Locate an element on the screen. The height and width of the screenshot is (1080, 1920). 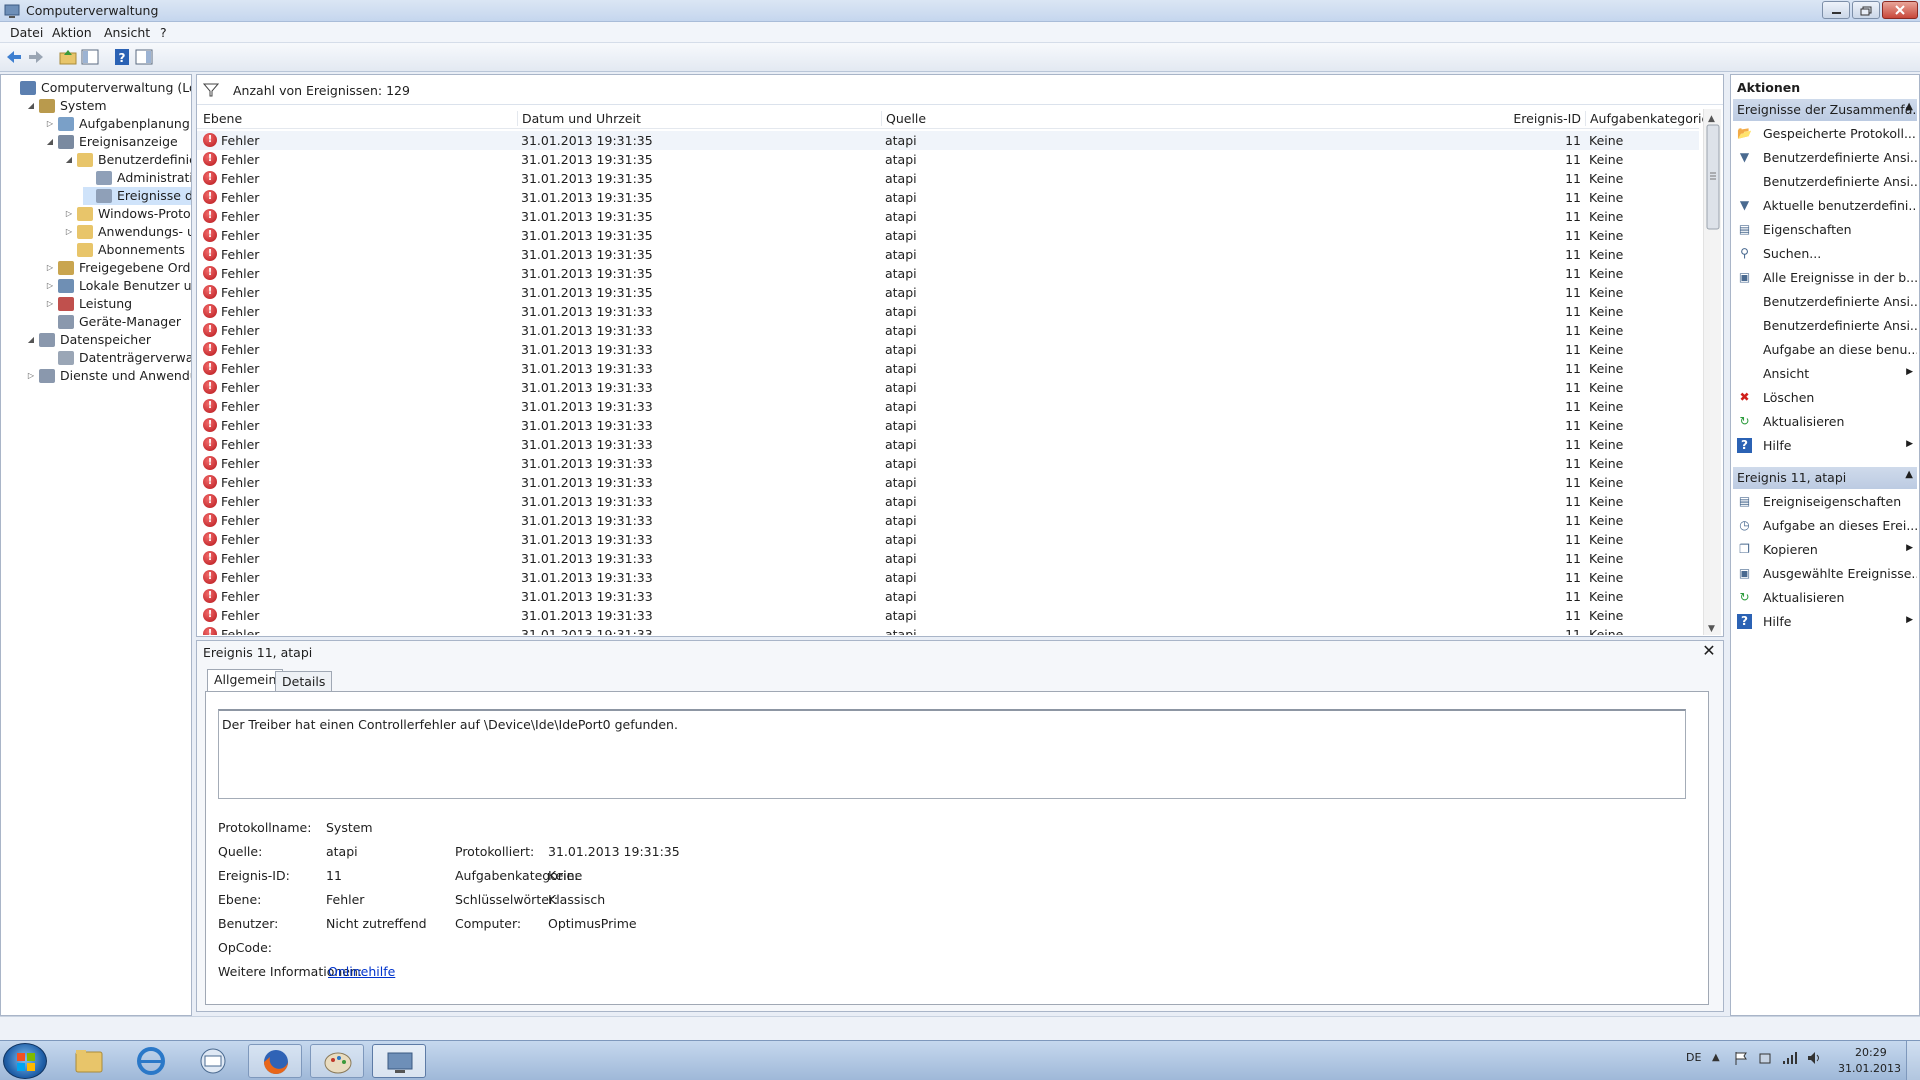
tree-item: Computerverwaltung (Lokal) is located at coordinates (99, 88).